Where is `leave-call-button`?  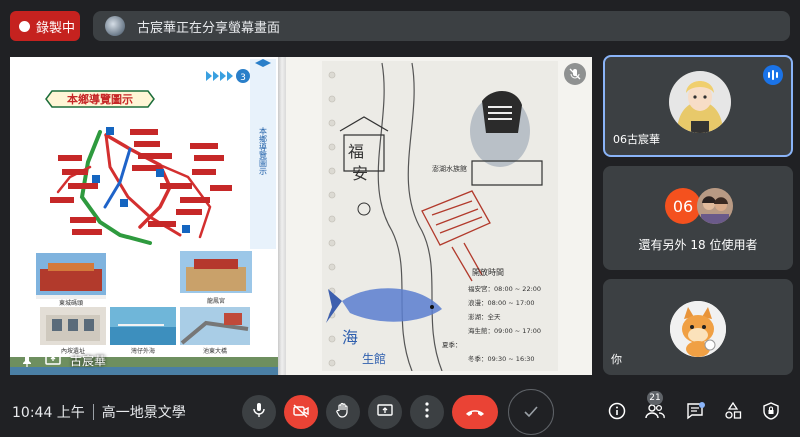
leave-call-button is located at coordinates (475, 412).